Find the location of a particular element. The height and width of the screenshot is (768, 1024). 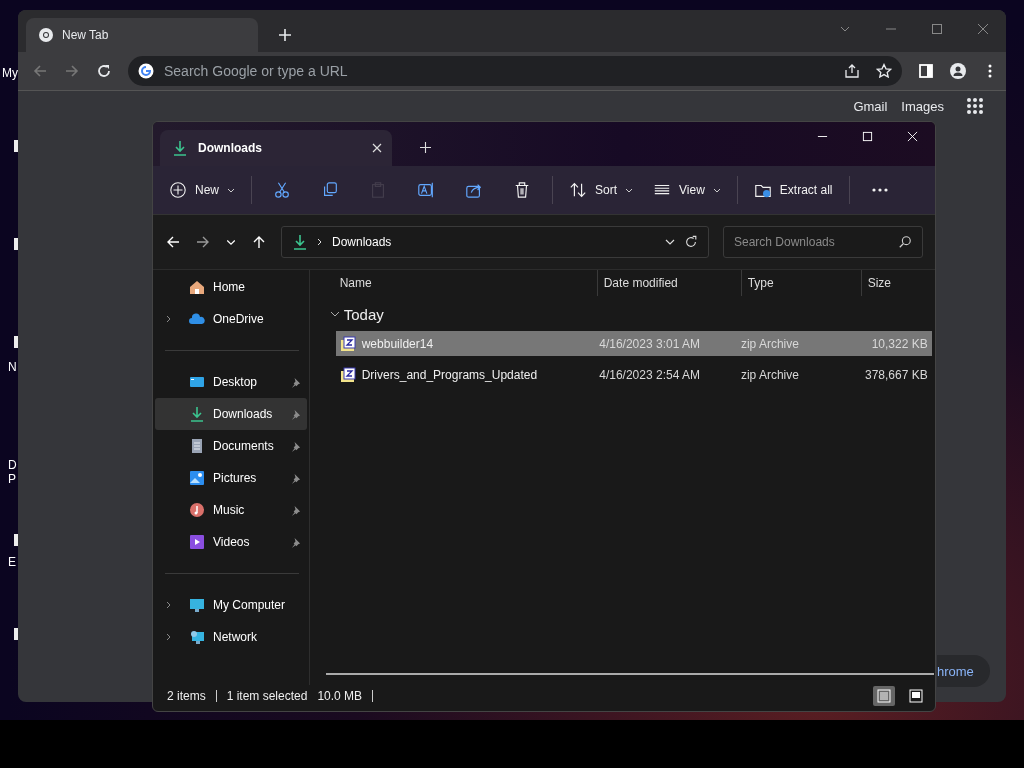

nav-item: Home is located at coordinates (231, 287).